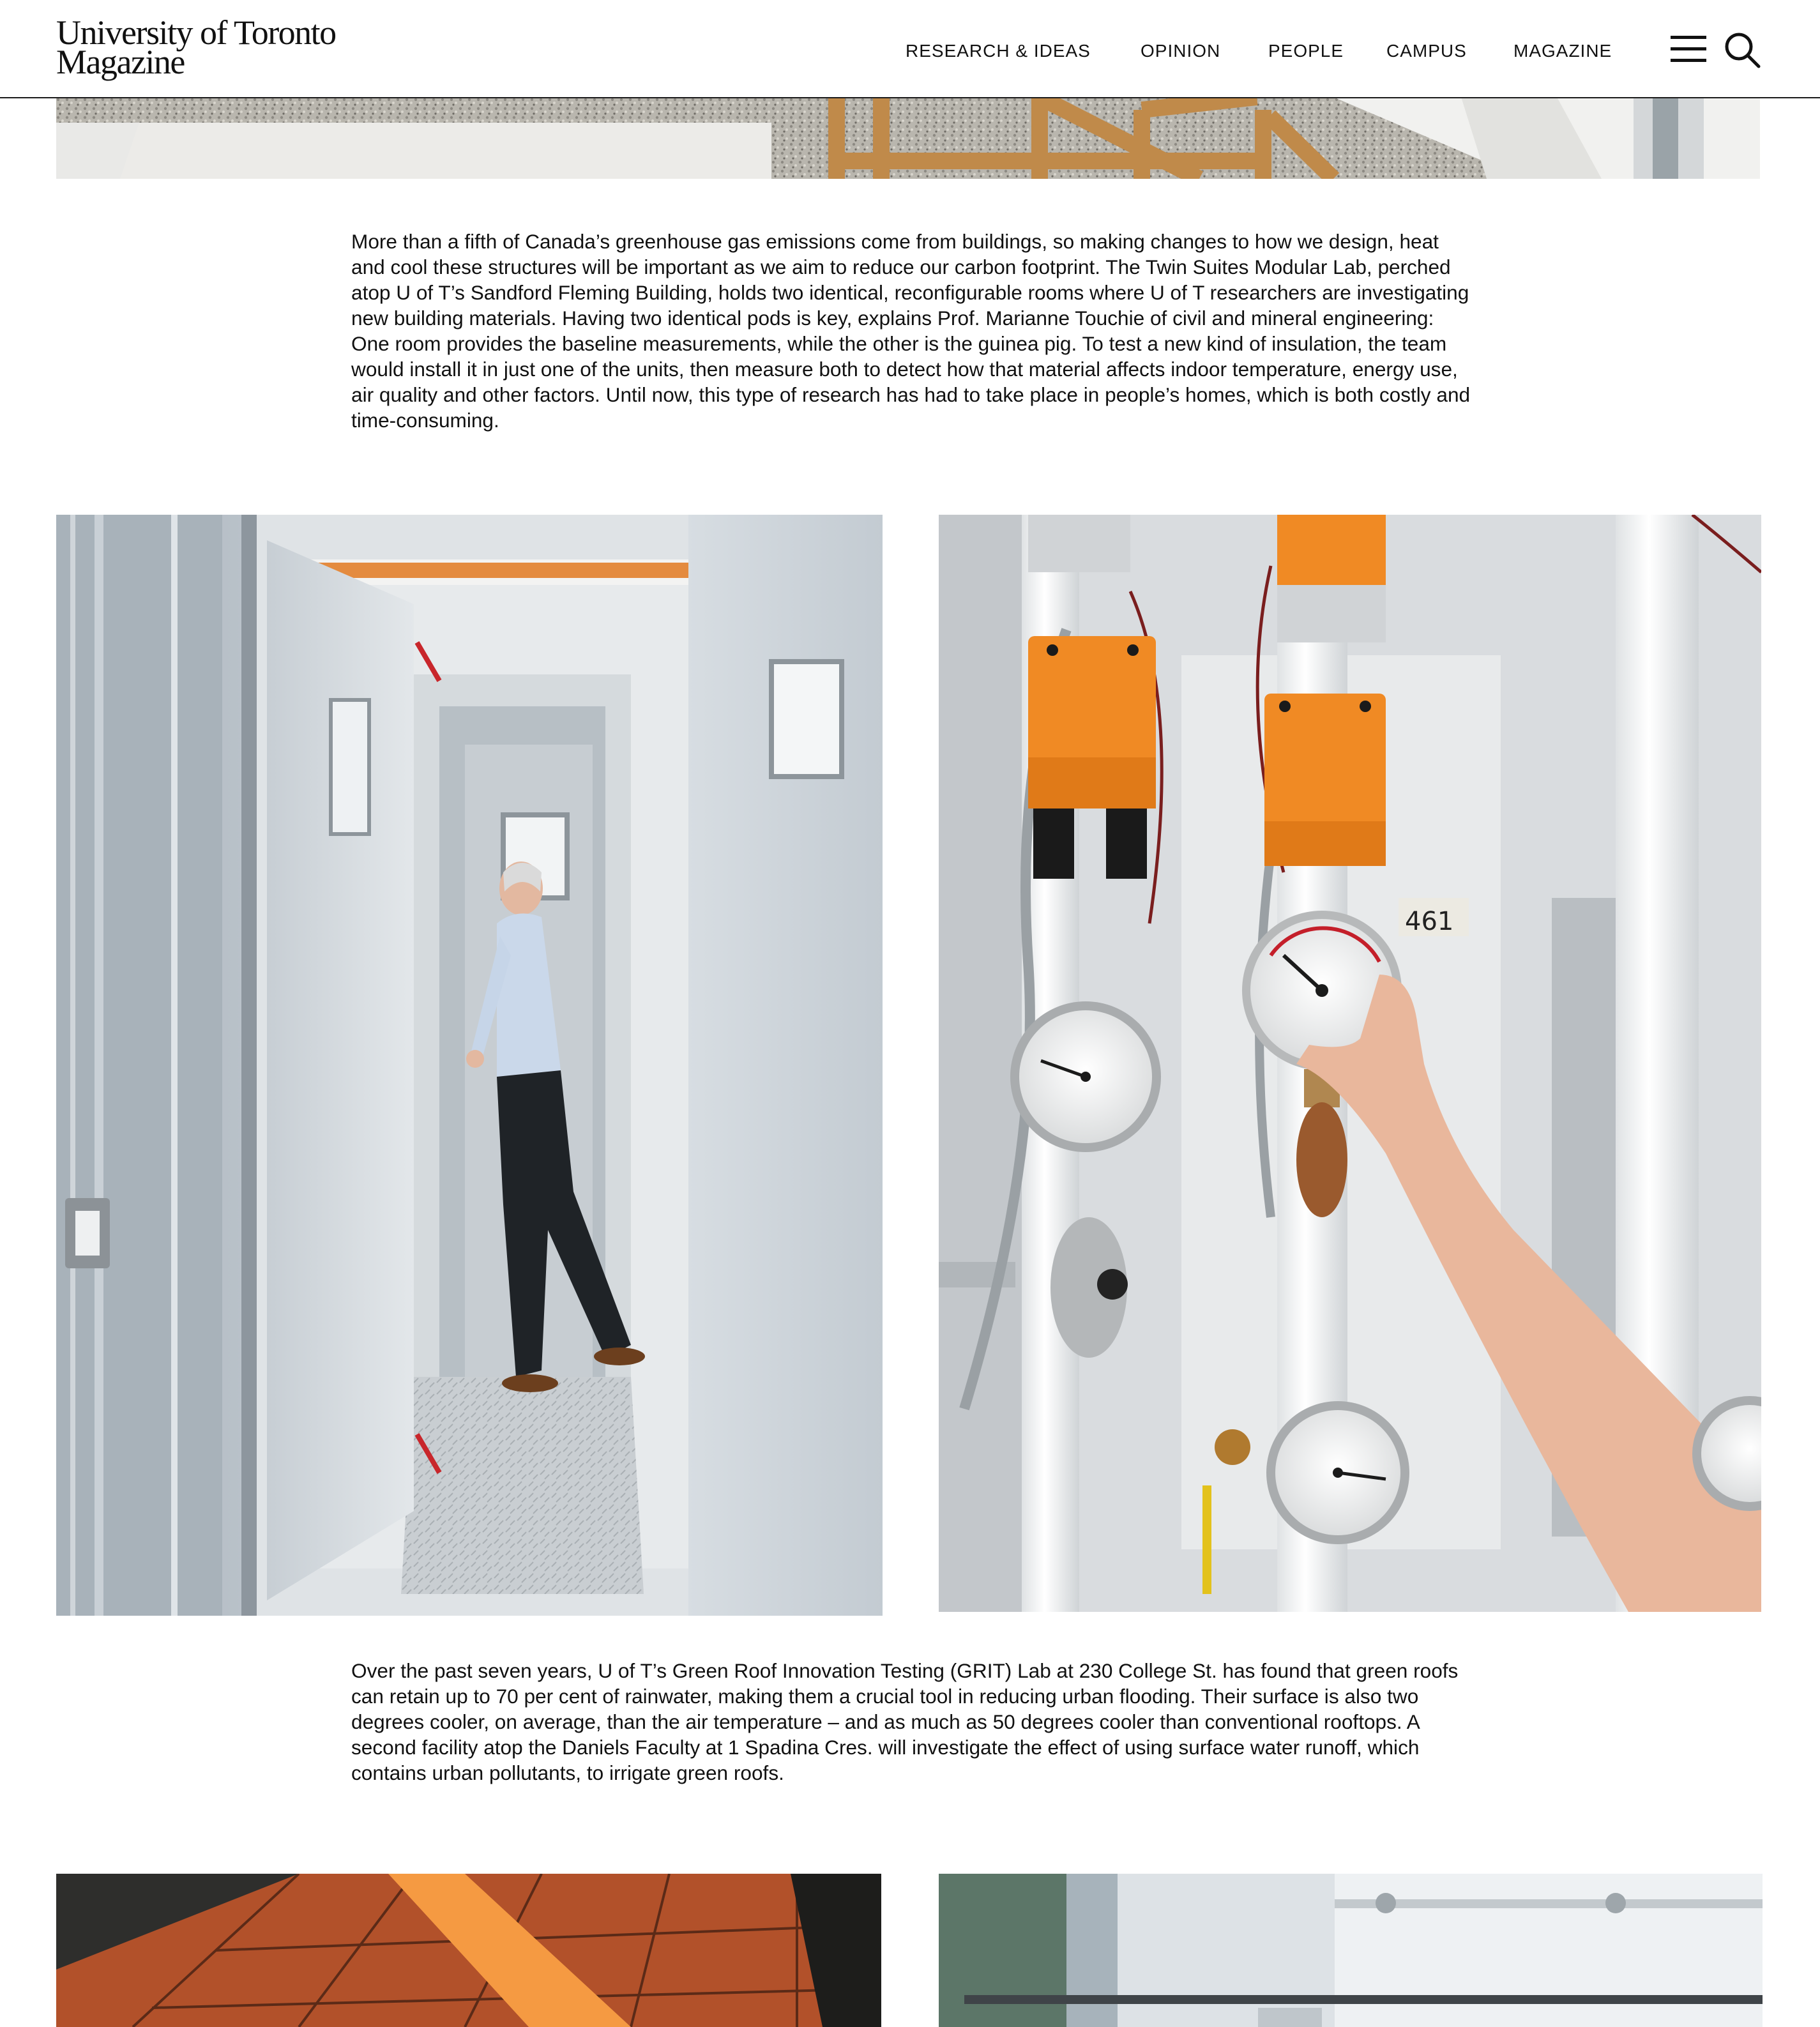 The image size is (1820, 2027). I want to click on nav-campus: CAMPUS, so click(1426, 51).